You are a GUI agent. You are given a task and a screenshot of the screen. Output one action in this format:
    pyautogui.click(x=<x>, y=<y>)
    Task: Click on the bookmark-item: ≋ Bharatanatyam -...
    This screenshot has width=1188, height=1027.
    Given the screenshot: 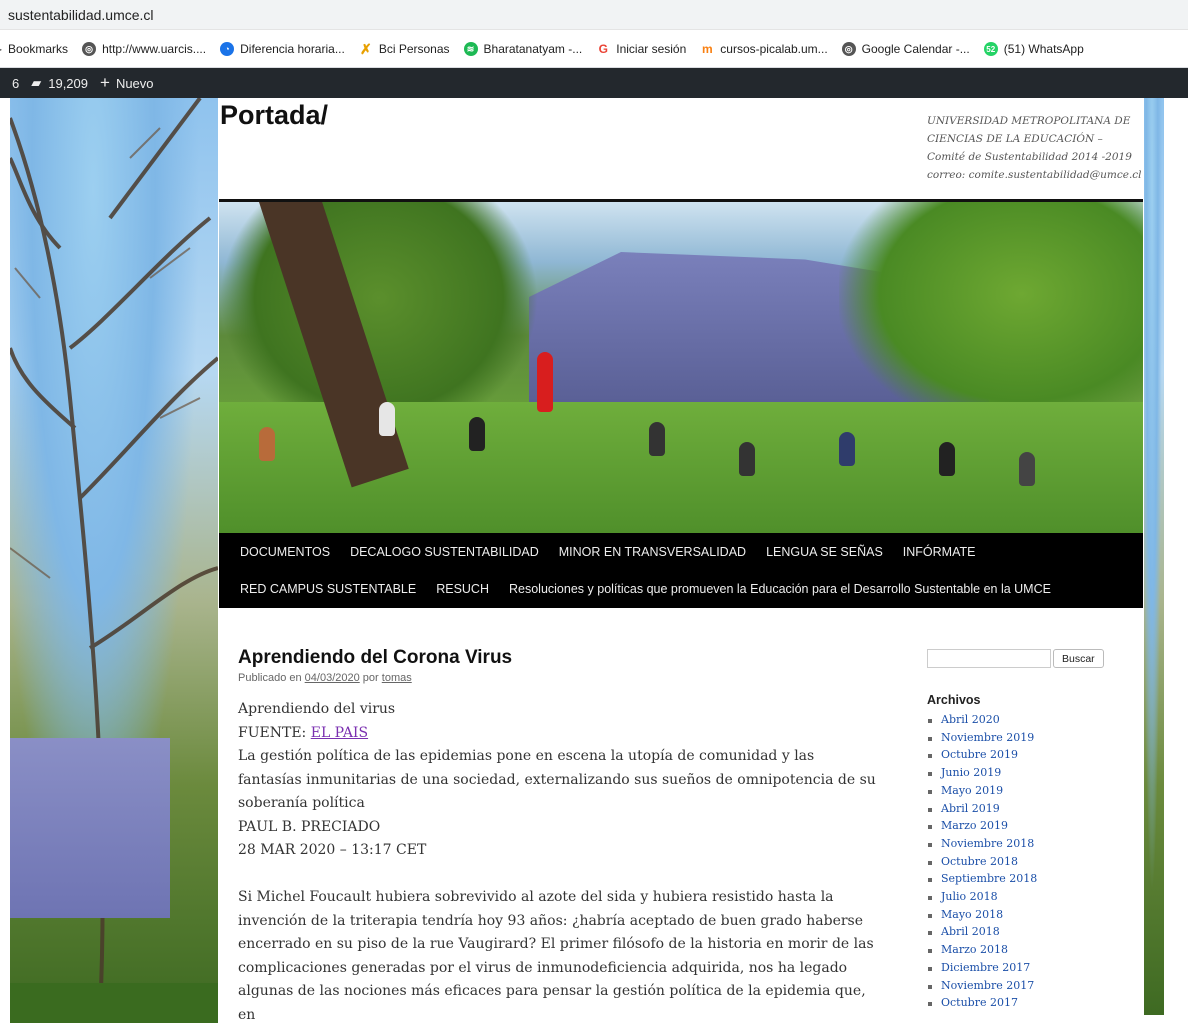 What is the action you would take?
    pyautogui.click(x=522, y=49)
    